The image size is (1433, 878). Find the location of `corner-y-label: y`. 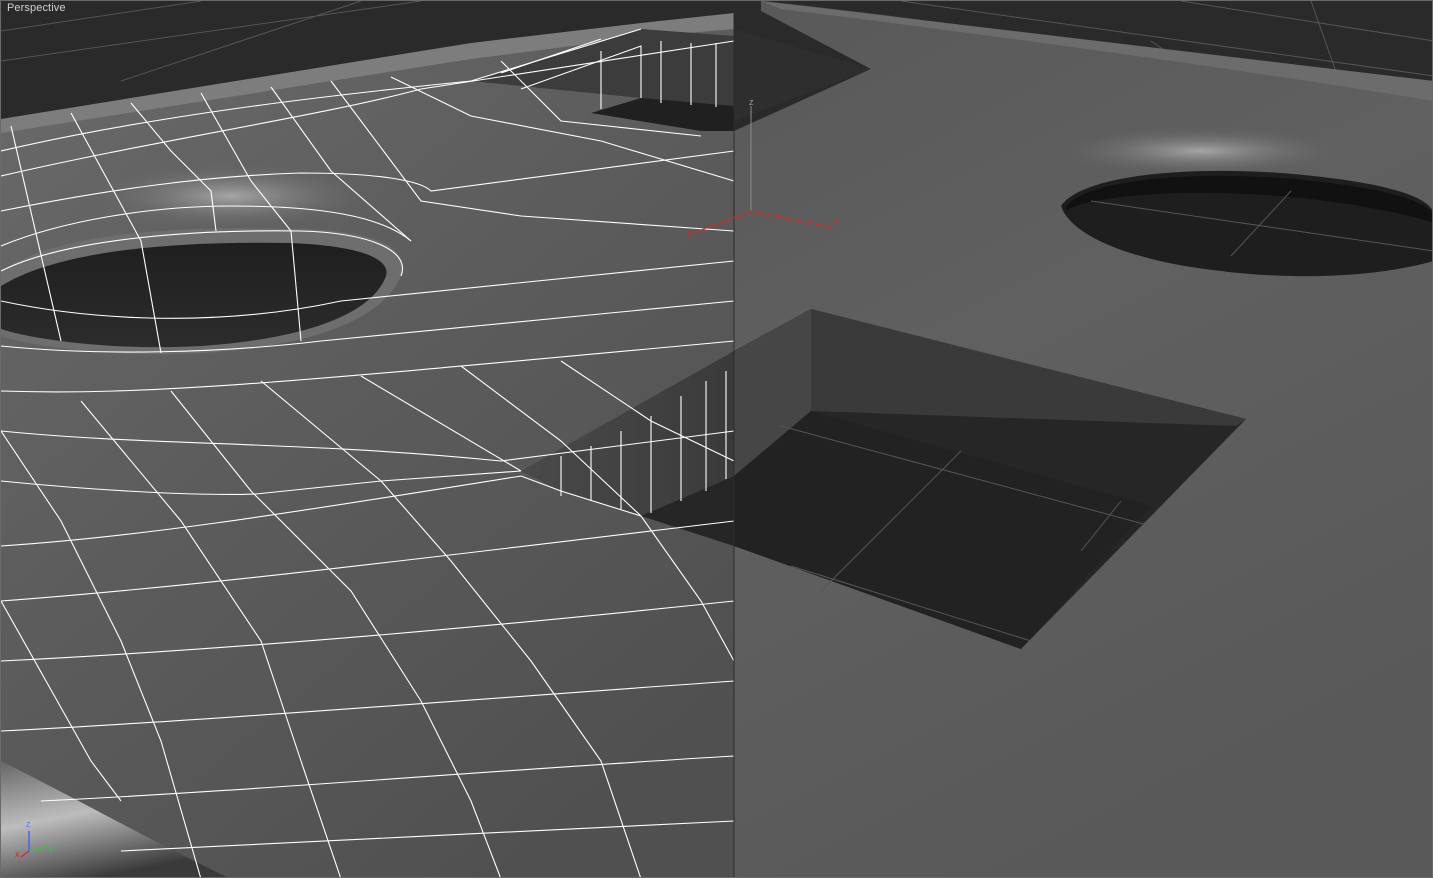

corner-y-label: y is located at coordinates (51, 848).